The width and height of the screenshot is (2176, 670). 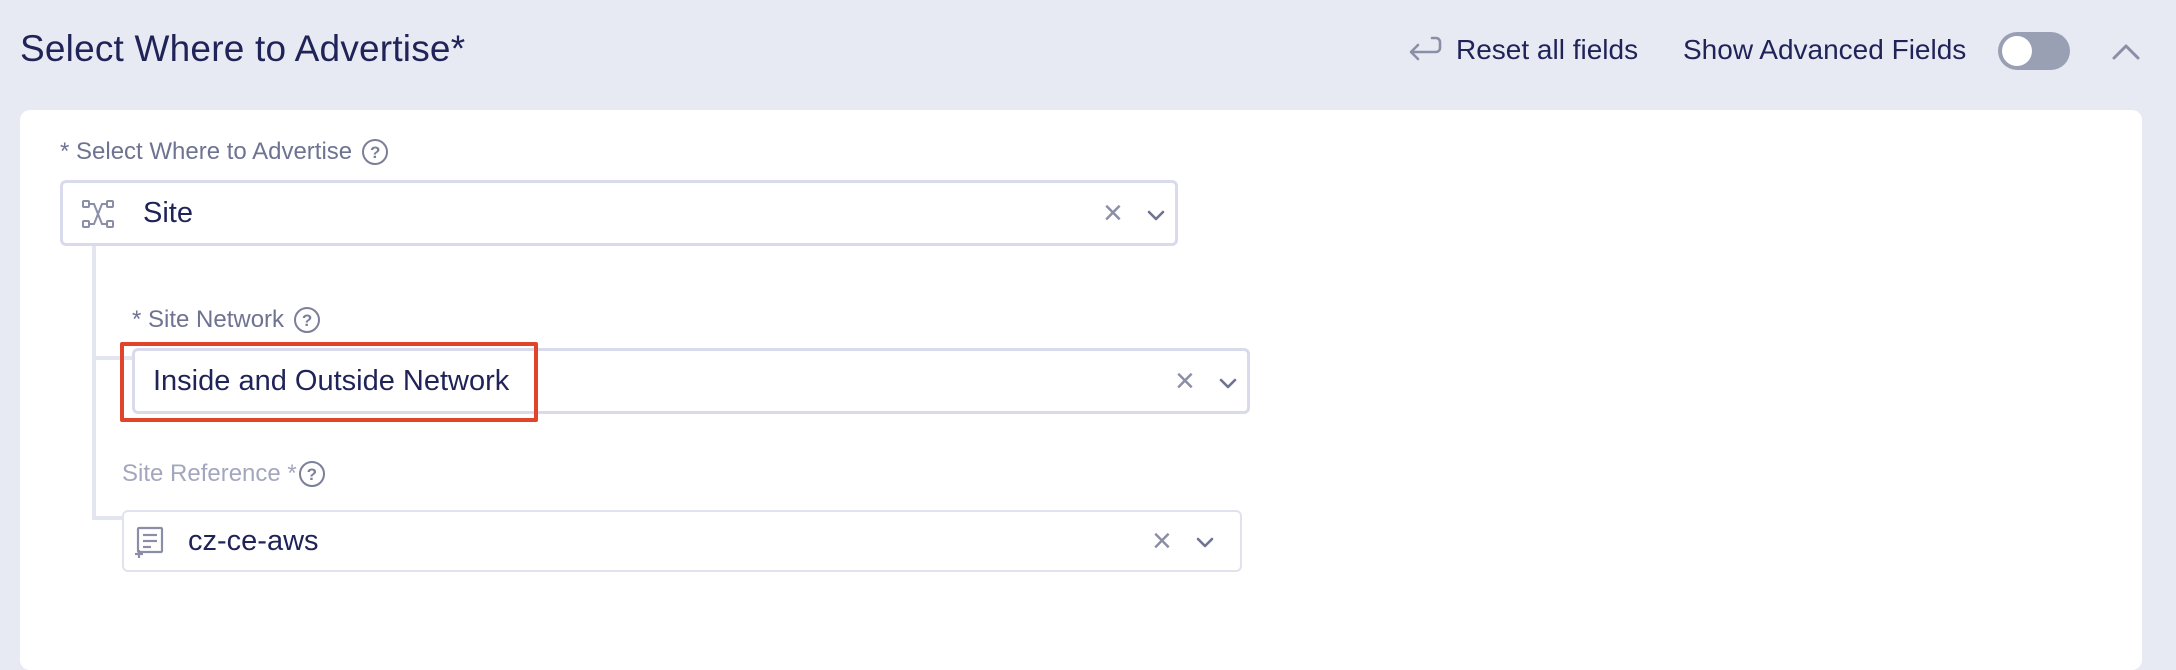 What do you see at coordinates (1547, 49) in the screenshot?
I see `reset-label: Reset all fields` at bounding box center [1547, 49].